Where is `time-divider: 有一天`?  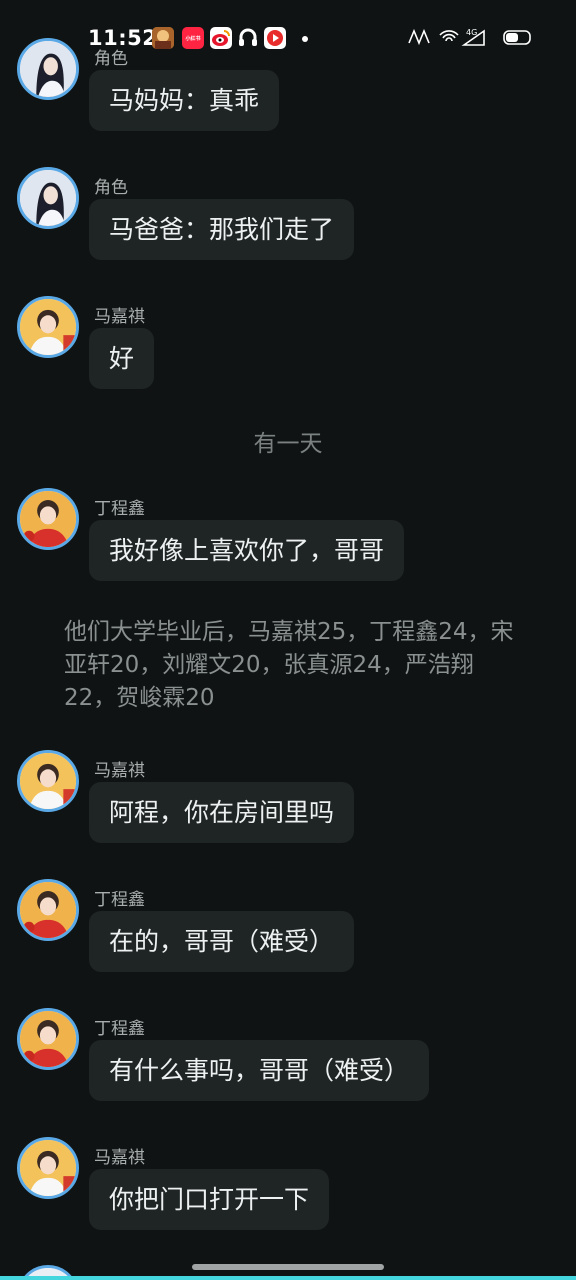 time-divider: 有一天 is located at coordinates (288, 444).